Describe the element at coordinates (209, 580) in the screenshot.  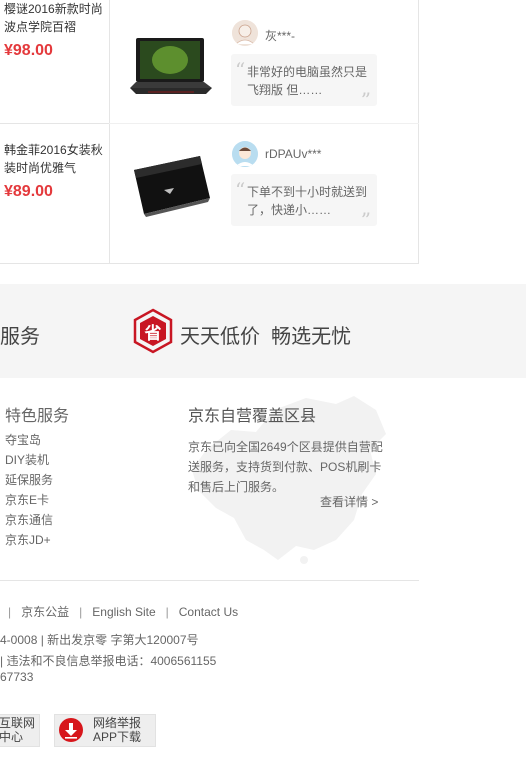
I see `footer-divider` at that location.